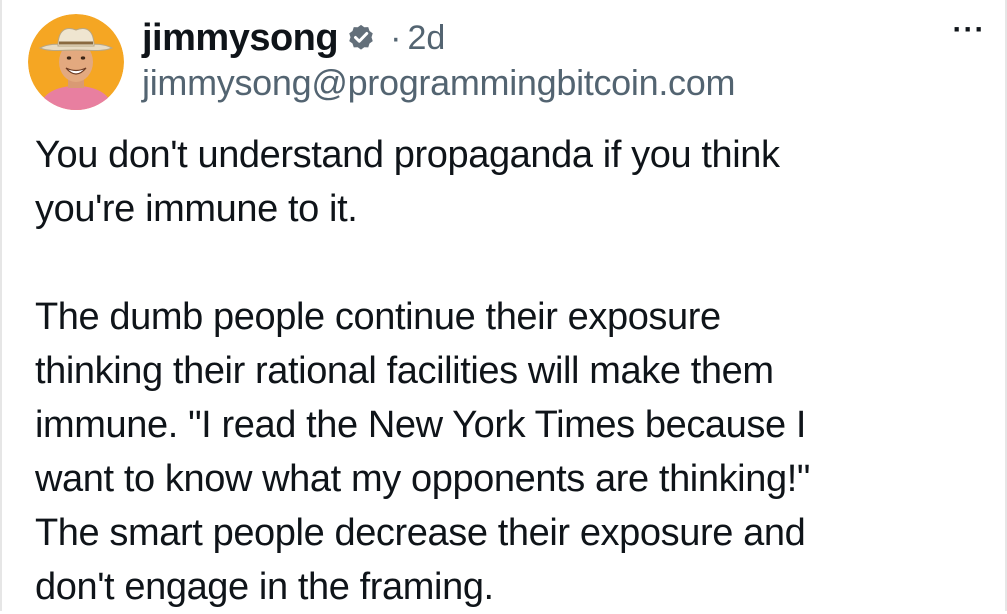 The height and width of the screenshot is (614, 1007). I want to click on more-options-button: ···, so click(969, 30).